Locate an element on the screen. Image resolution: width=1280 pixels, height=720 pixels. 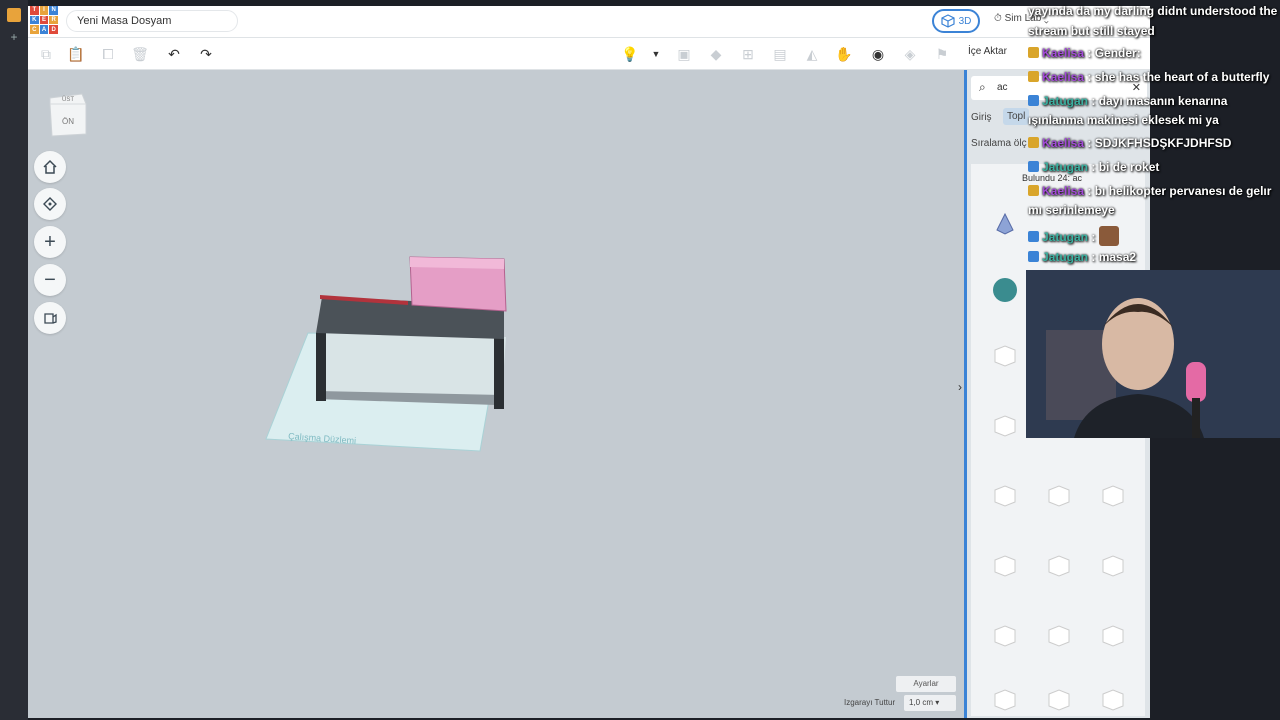
minus-icon: − is located at coordinates (50, 279).